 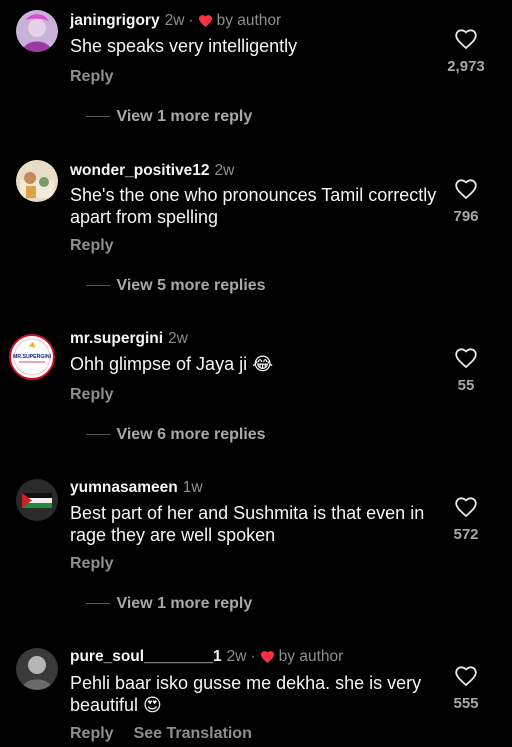 I want to click on view-more-replies: View 5 more replies, so click(x=176, y=286).